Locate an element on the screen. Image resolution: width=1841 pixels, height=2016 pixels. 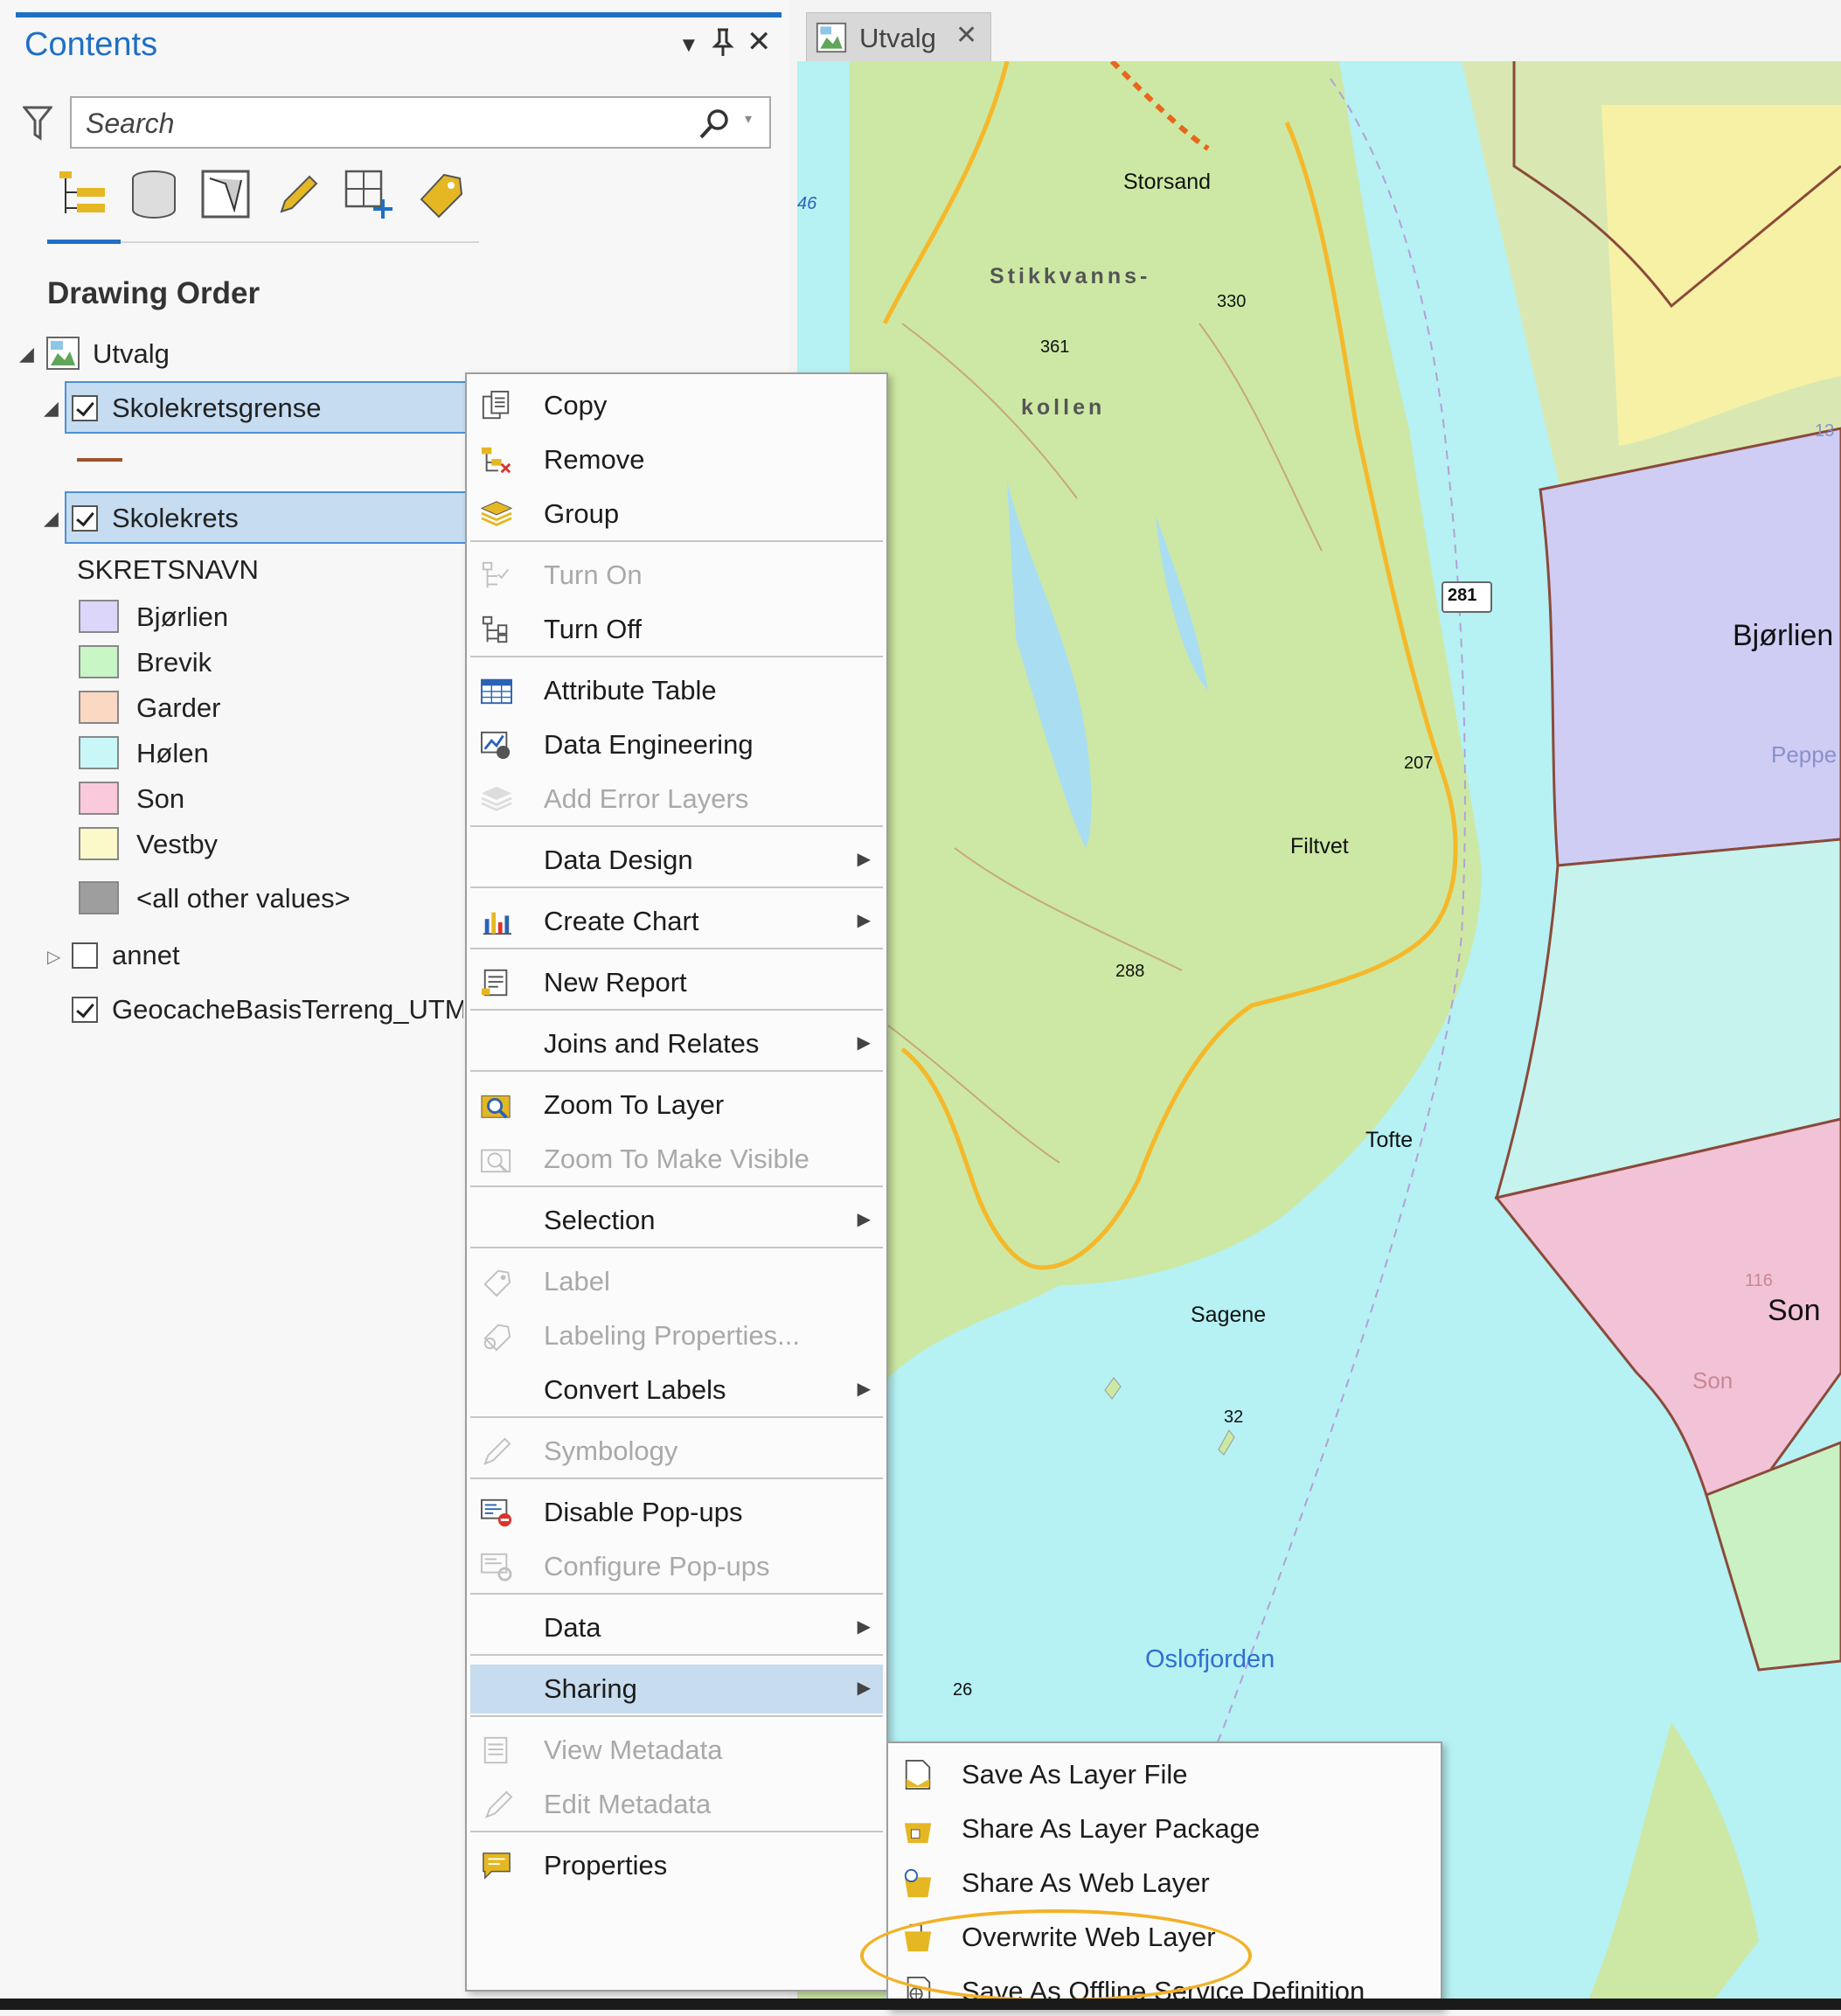
menu-separator is located at coordinates (676, 1594).